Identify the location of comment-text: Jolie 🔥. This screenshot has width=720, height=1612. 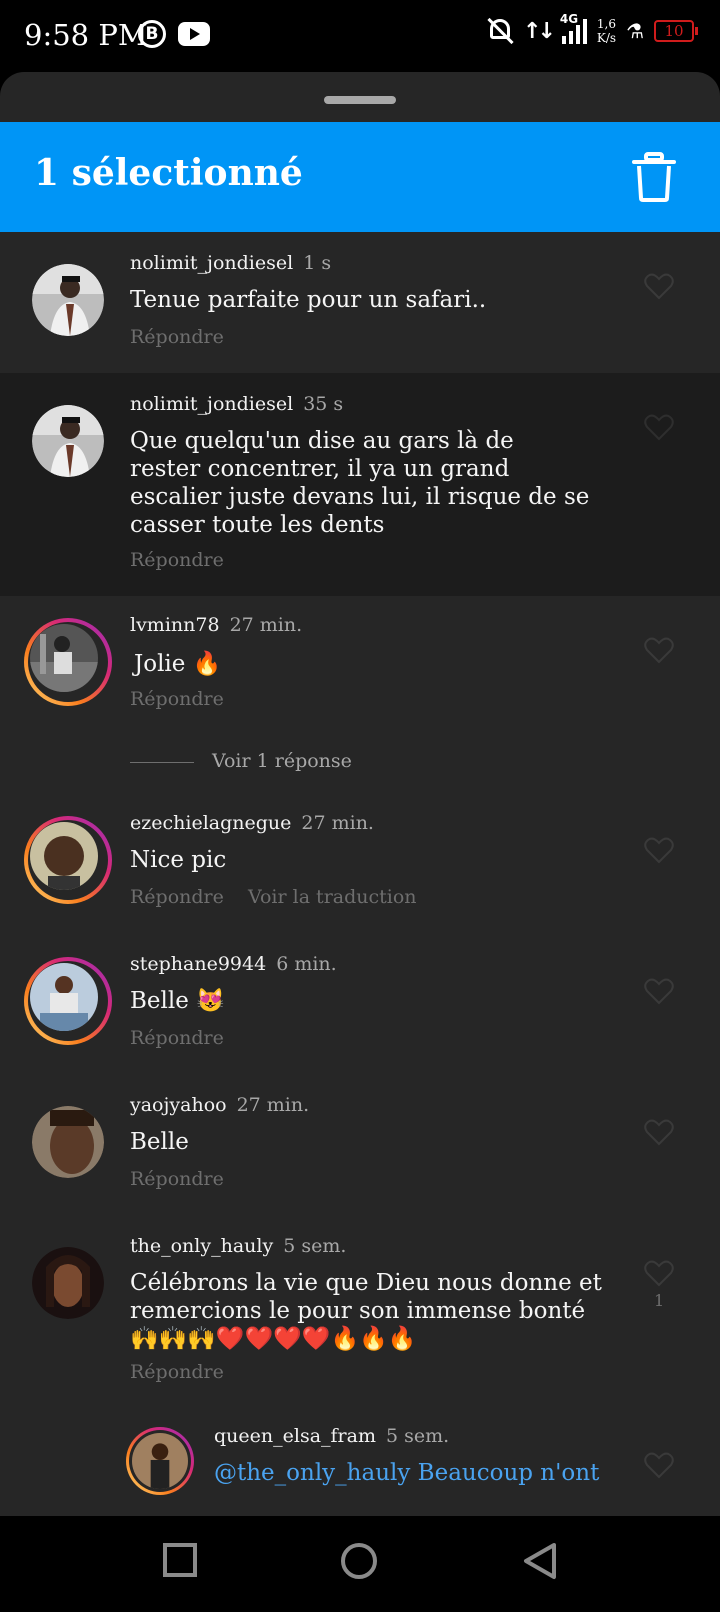
(178, 664).